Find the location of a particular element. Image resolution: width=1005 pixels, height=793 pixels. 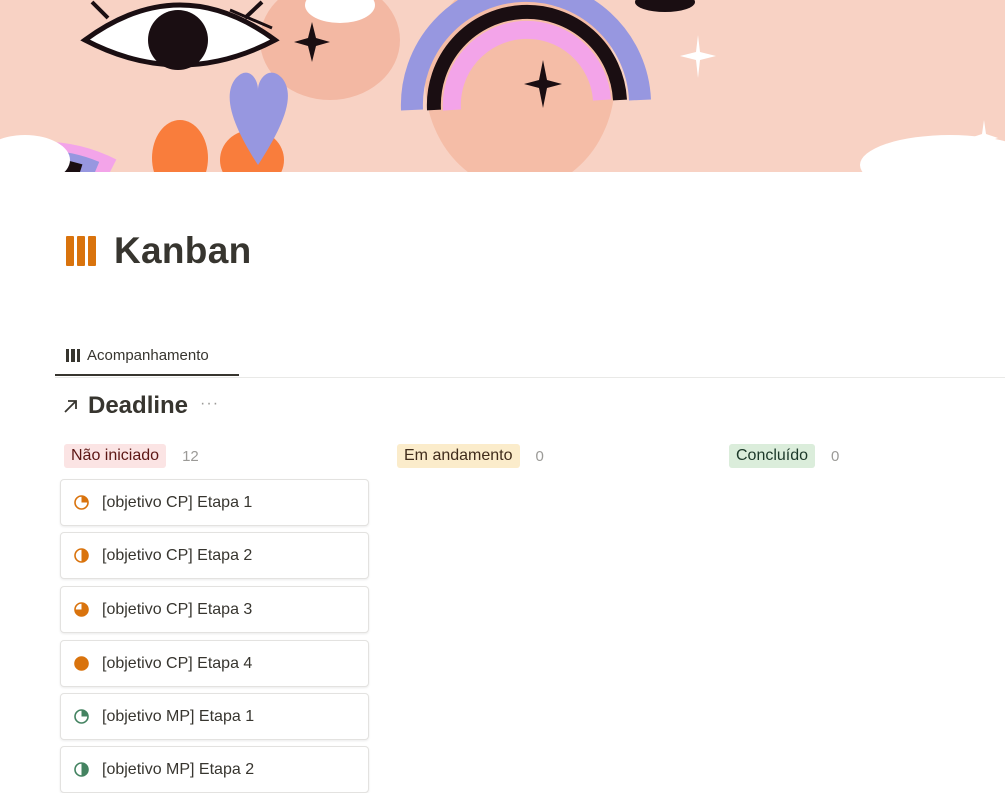

status-pill: Não iniciado is located at coordinates (115, 456).